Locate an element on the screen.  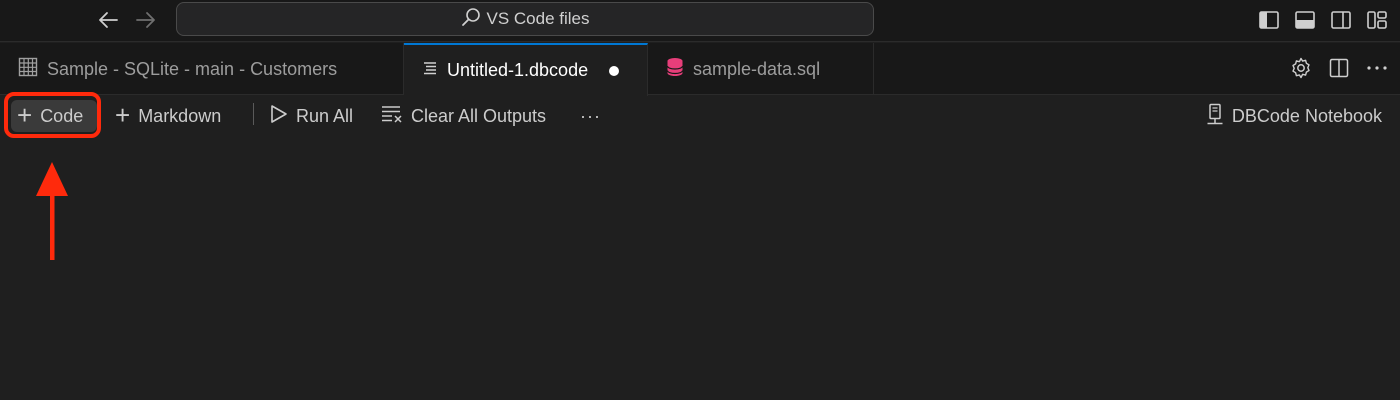
toolbar-more-button: ··· is located at coordinates (590, 116).